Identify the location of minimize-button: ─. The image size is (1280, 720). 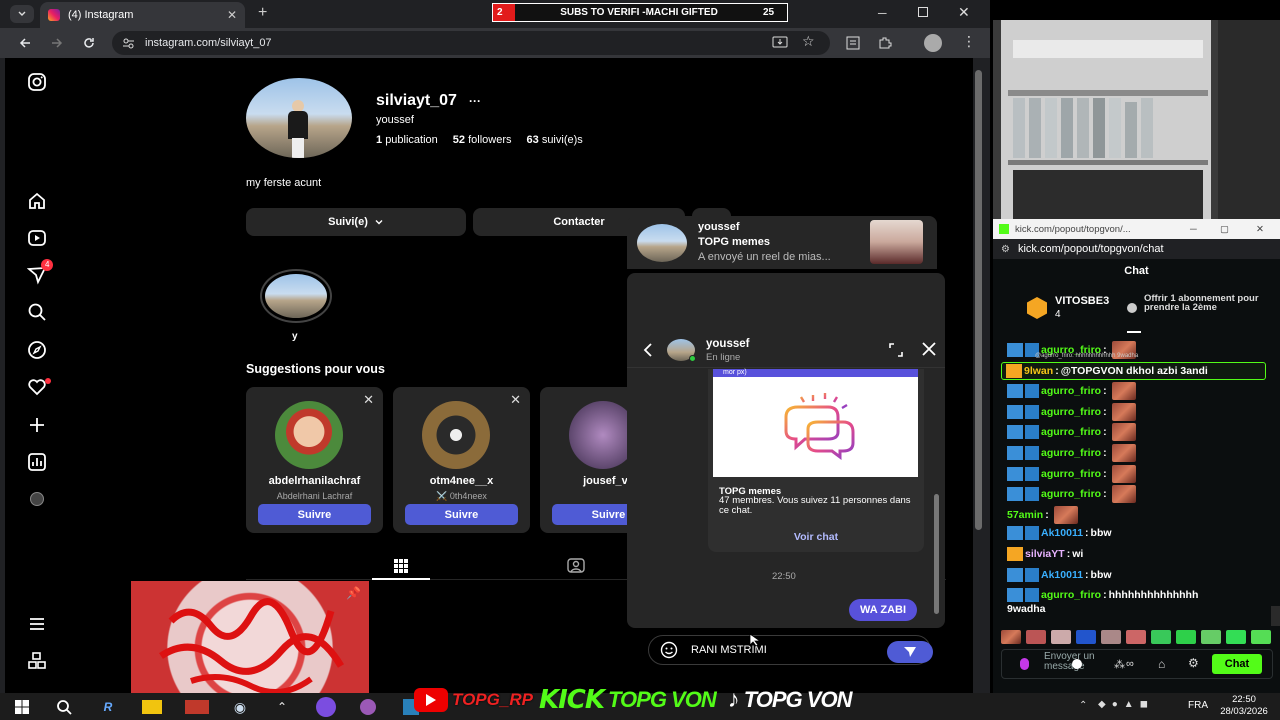
(882, 13).